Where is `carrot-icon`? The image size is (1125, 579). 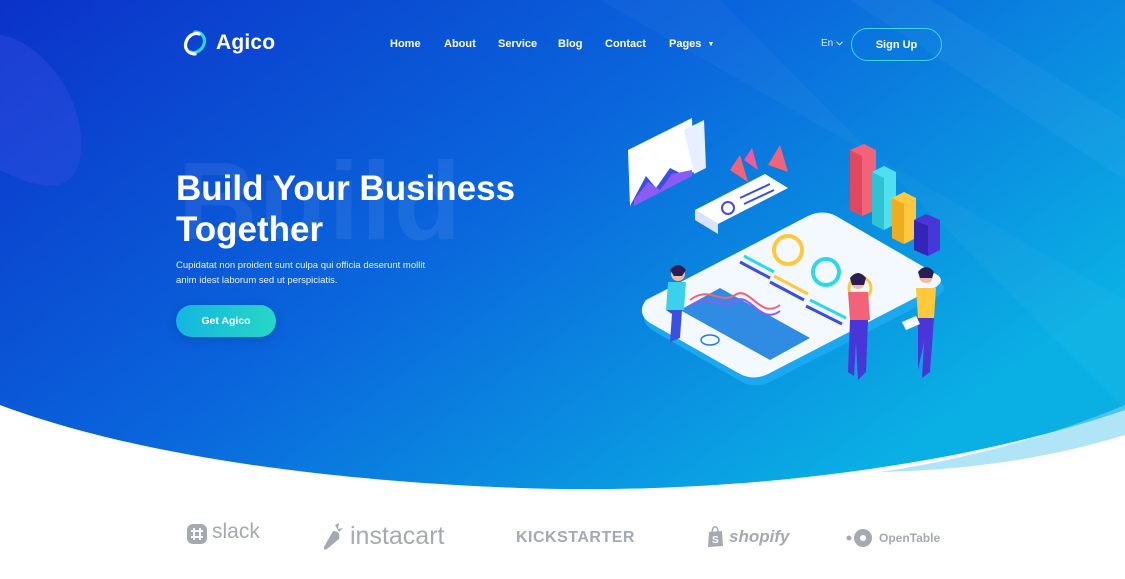 carrot-icon is located at coordinates (333, 536).